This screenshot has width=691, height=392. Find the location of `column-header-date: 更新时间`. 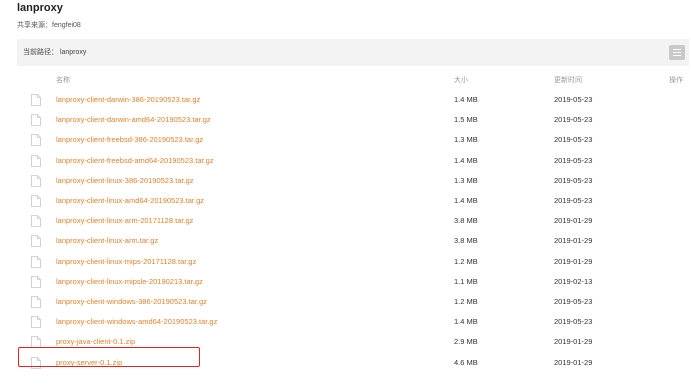

column-header-date: 更新时间 is located at coordinates (568, 80).